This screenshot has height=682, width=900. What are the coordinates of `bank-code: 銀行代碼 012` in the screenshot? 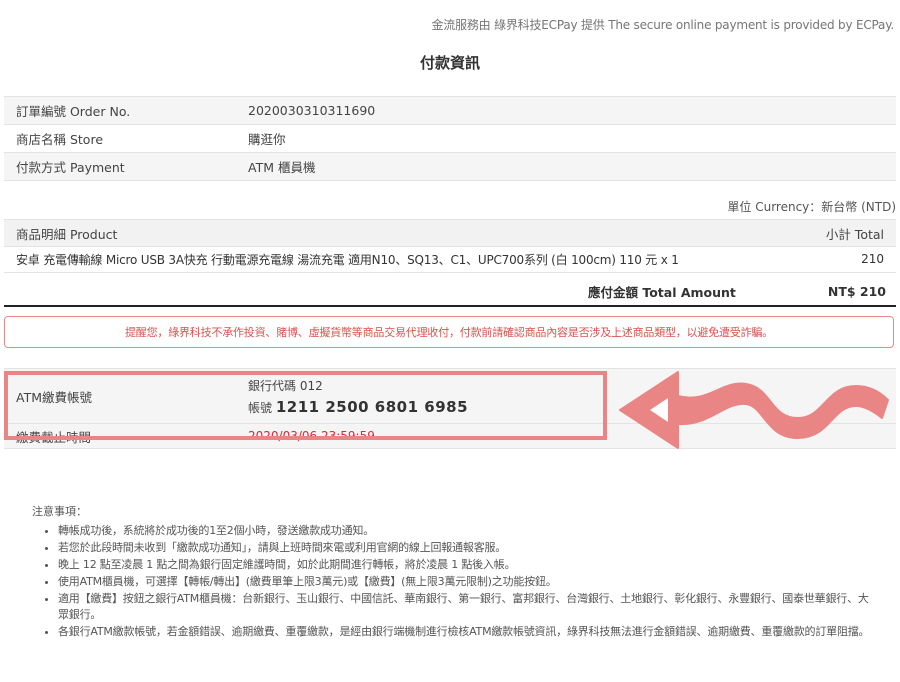 It's located at (285, 385).